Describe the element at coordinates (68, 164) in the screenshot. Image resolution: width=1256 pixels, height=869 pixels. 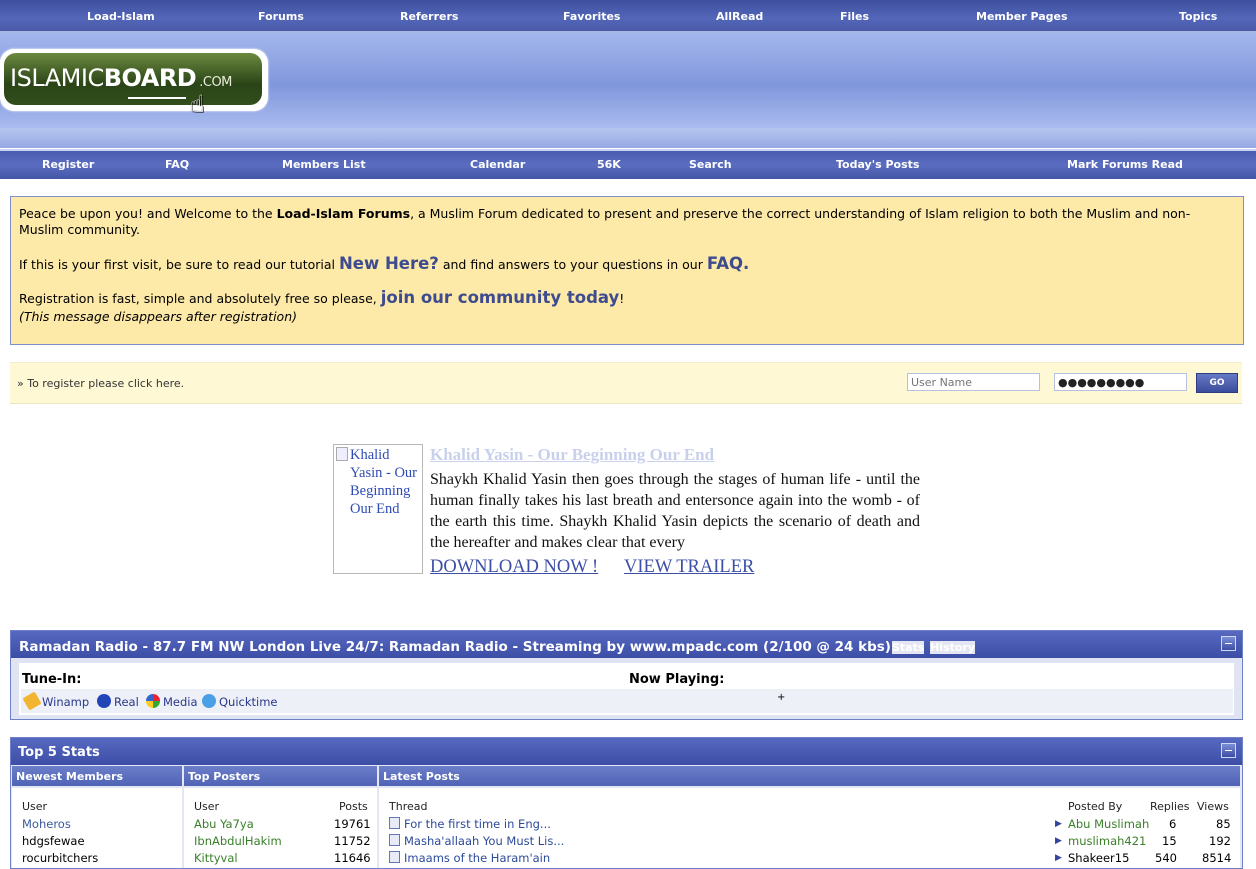
I see `sub-nav-register: Register` at that location.